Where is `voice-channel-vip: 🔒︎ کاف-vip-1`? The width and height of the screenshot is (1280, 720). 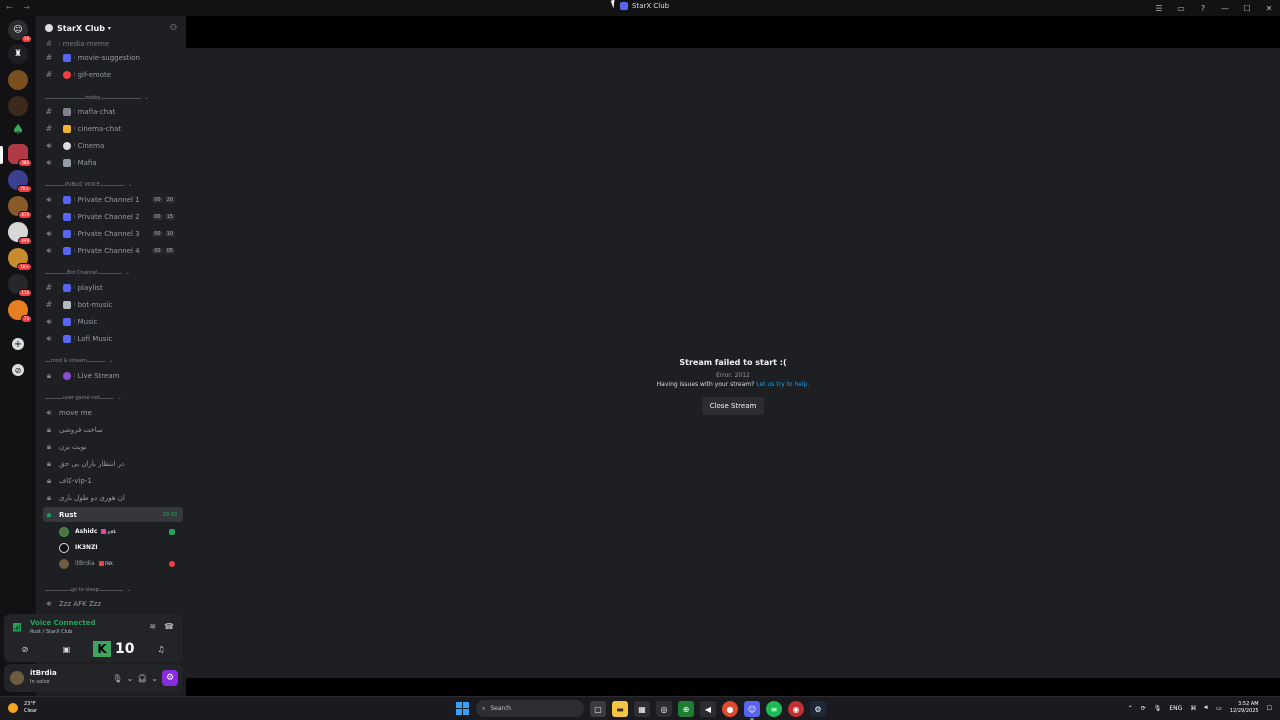 voice-channel-vip: 🔒︎ کاف-vip-1 is located at coordinates (113, 480).